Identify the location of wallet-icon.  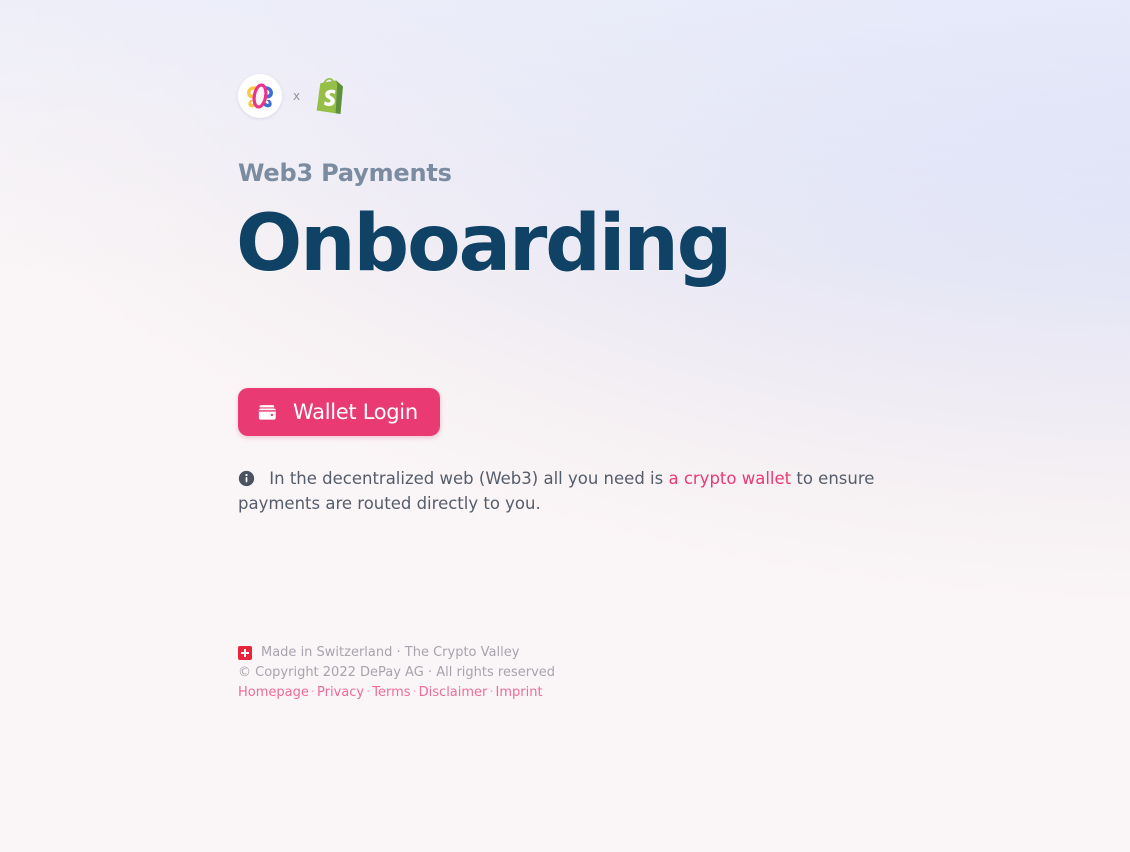
(267, 412).